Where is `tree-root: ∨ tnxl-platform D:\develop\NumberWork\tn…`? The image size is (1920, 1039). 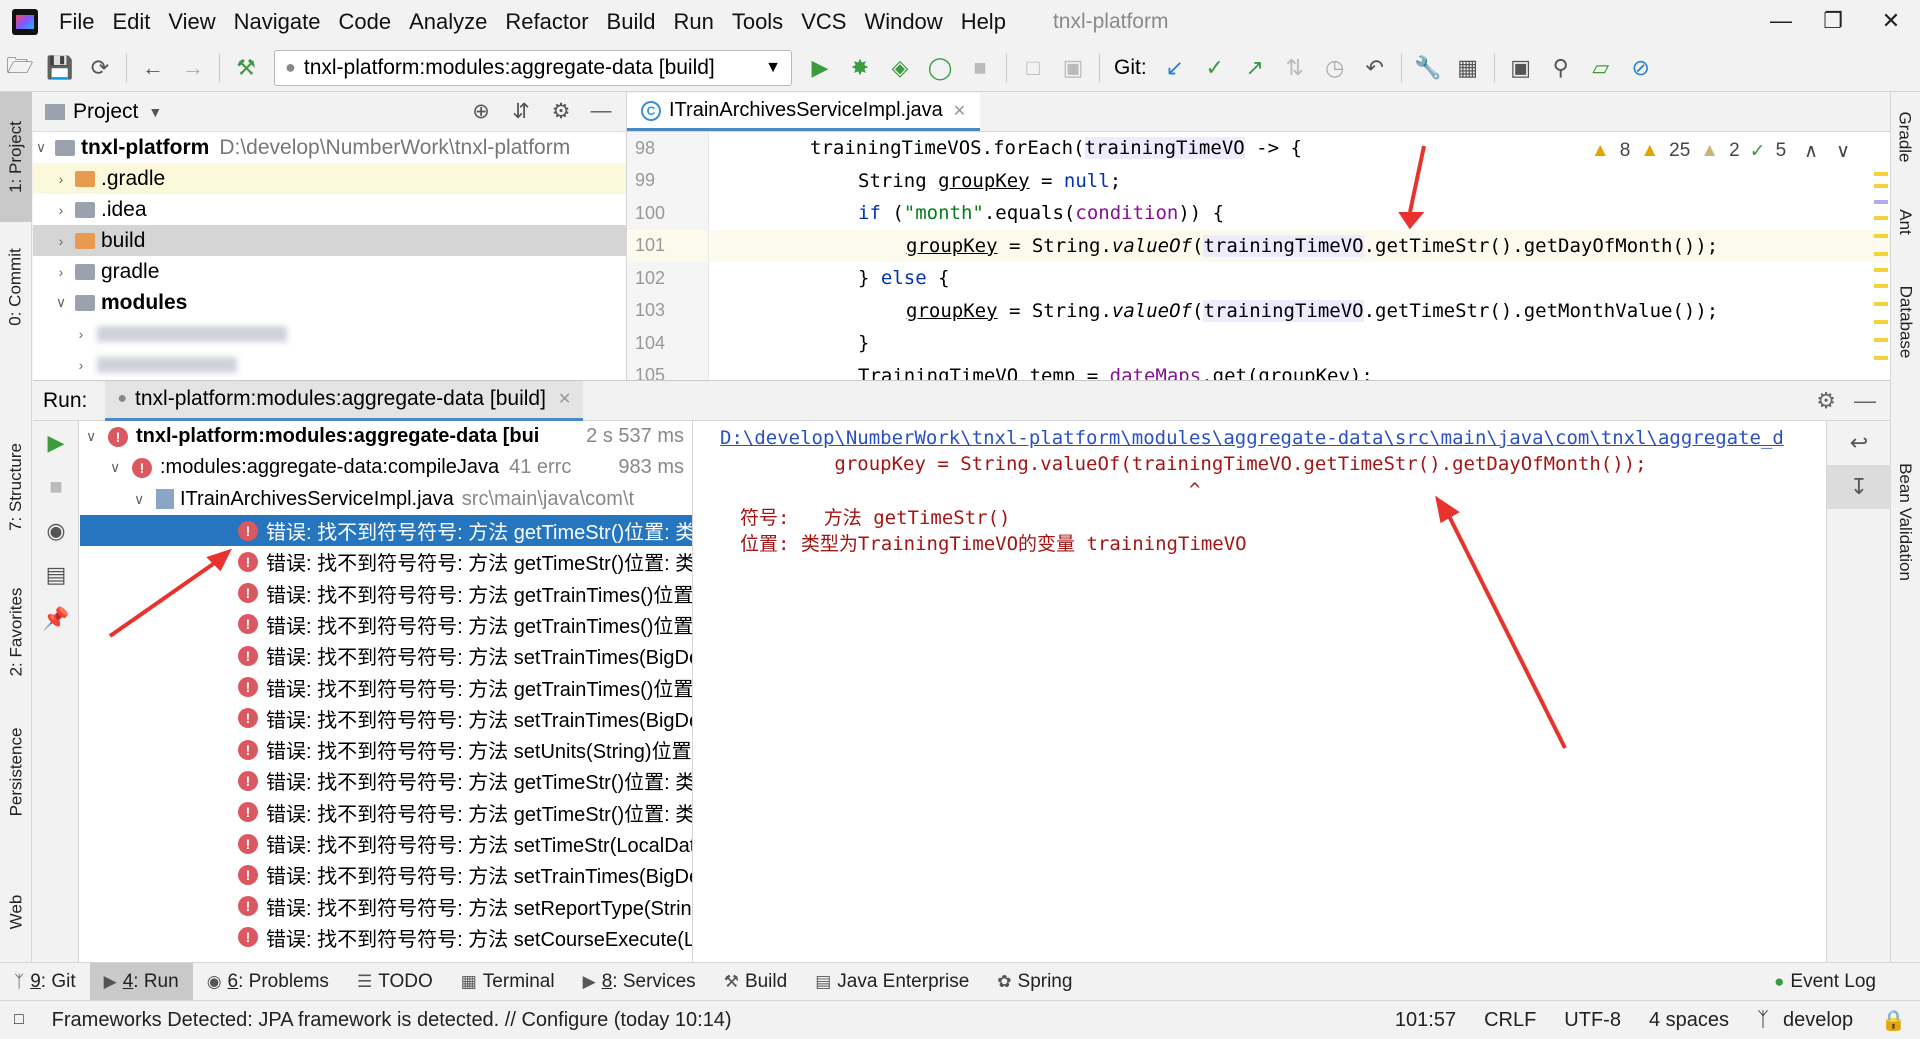 tree-root: ∨ tnxl-platform D:\develop\NumberWork\tn… is located at coordinates (329, 147).